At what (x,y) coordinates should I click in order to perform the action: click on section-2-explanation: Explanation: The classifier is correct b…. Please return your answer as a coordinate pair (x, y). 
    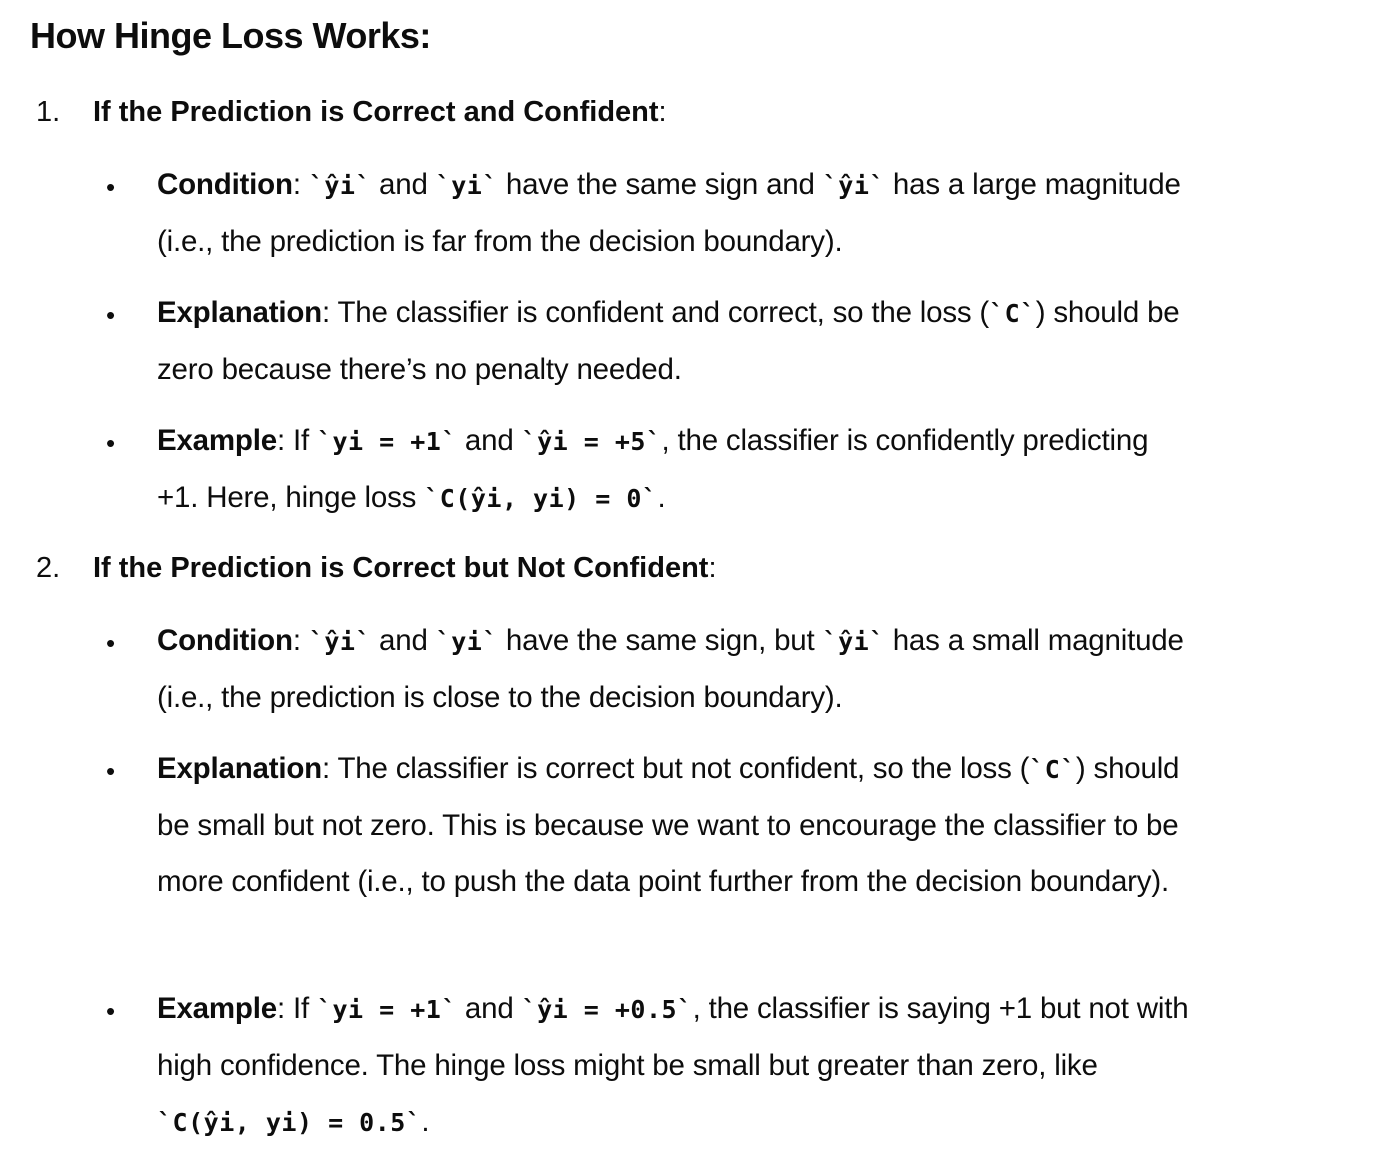
    Looking at the image, I should click on (677, 825).